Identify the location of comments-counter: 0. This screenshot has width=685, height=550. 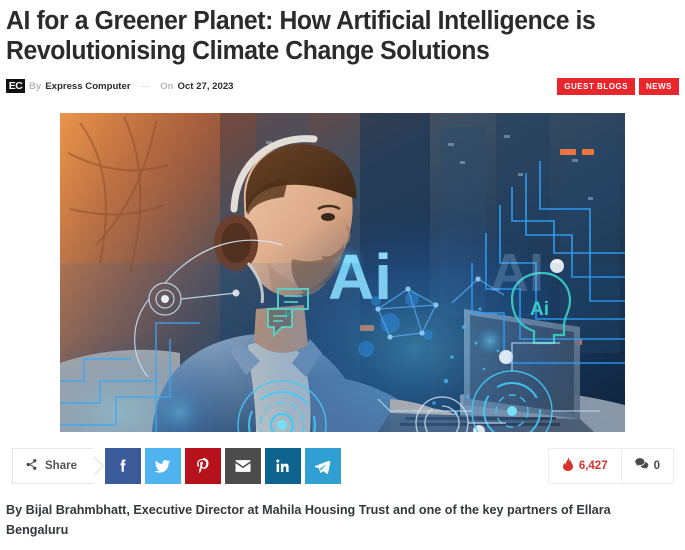
(646, 466).